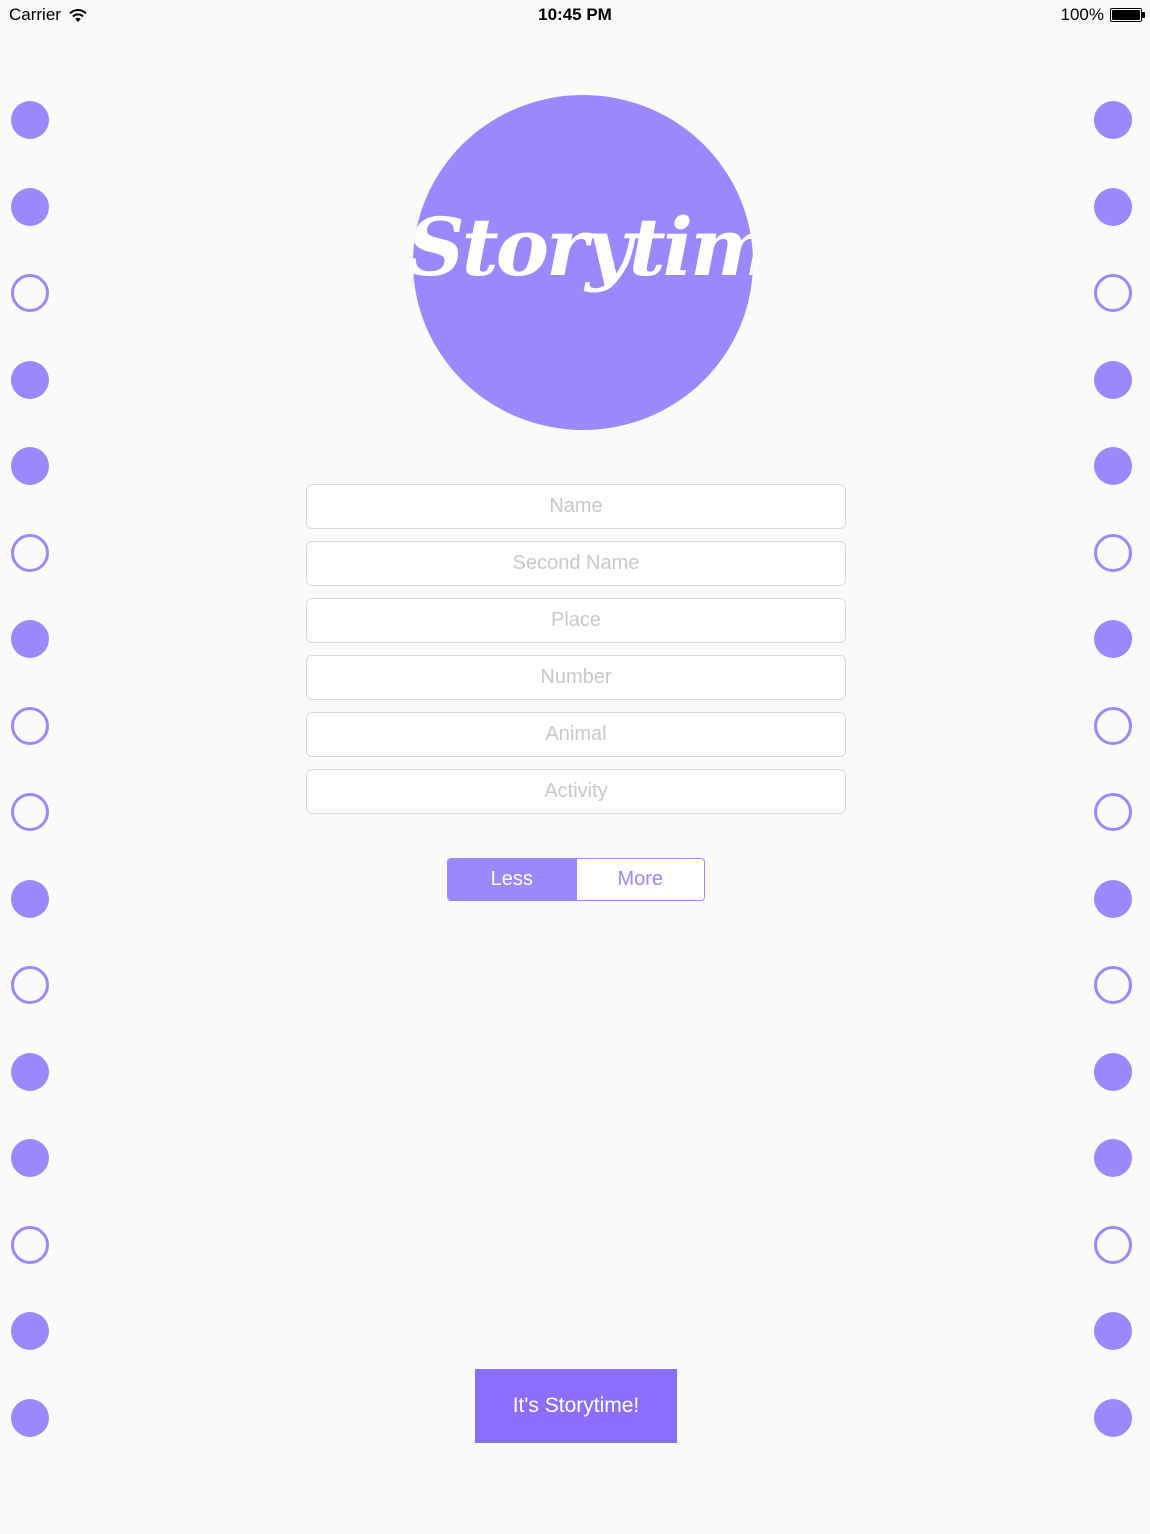  What do you see at coordinates (576, 791) in the screenshot?
I see `activity-field` at bounding box center [576, 791].